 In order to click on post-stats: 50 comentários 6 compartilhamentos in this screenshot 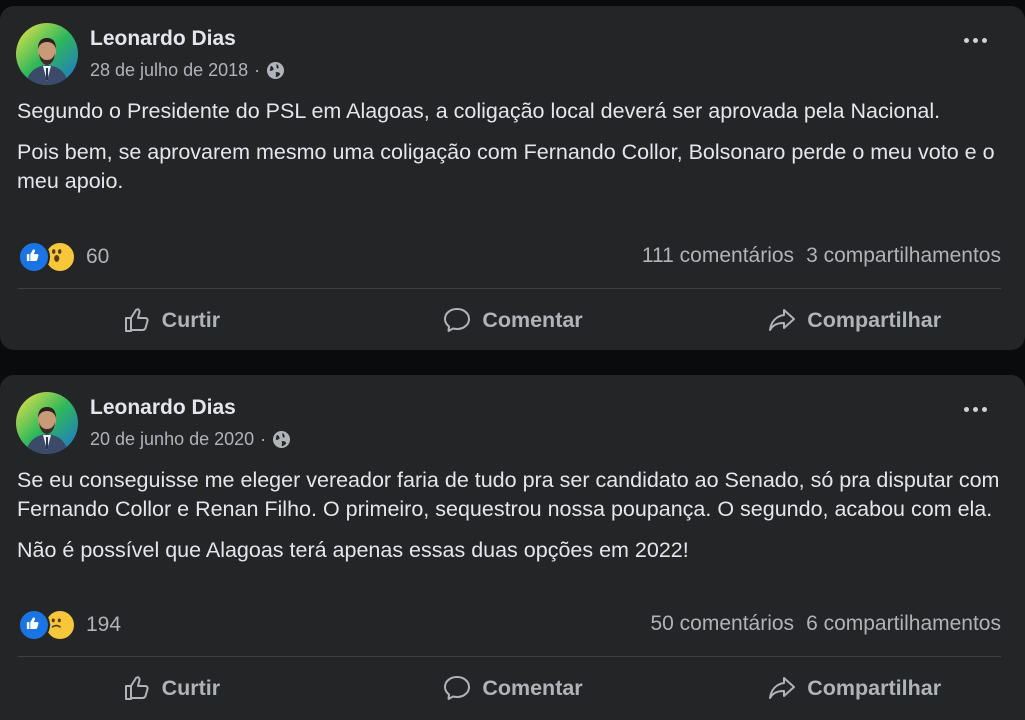, I will do `click(825, 624)`.